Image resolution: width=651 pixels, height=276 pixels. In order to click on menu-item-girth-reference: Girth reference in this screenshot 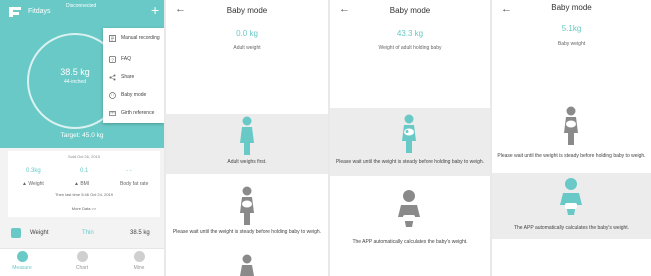, I will do `click(133, 114)`.